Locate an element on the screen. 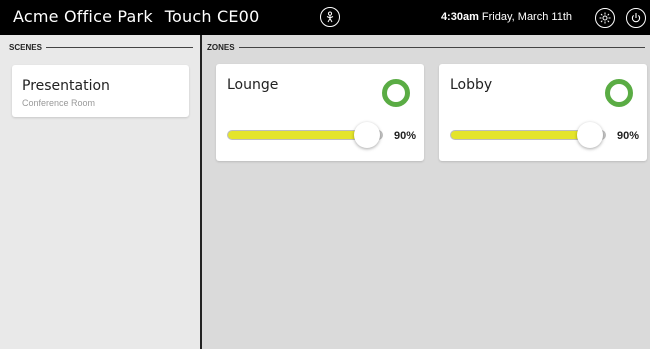 This screenshot has width=650, height=349. zone-name: Lounge is located at coordinates (253, 85).